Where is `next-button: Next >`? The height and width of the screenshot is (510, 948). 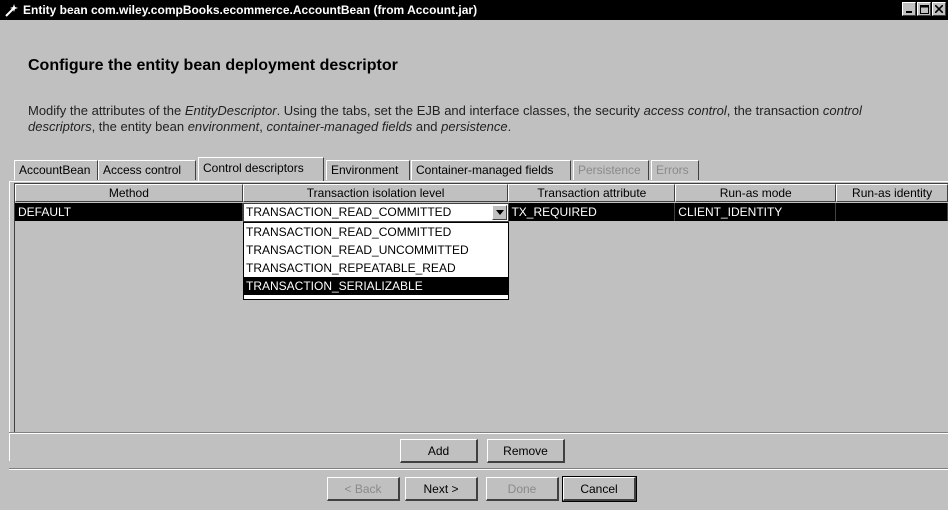
next-button: Next > is located at coordinates (441, 489).